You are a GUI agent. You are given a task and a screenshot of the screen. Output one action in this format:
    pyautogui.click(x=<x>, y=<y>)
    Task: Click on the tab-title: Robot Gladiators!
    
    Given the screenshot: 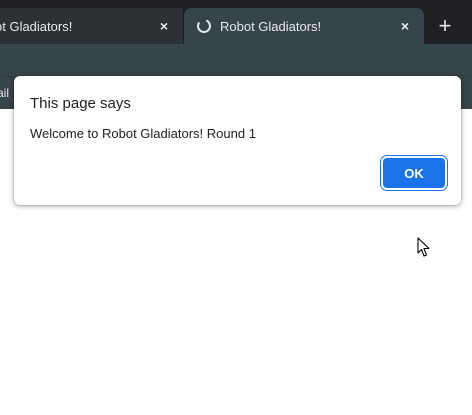 What is the action you would take?
    pyautogui.click(x=271, y=26)
    